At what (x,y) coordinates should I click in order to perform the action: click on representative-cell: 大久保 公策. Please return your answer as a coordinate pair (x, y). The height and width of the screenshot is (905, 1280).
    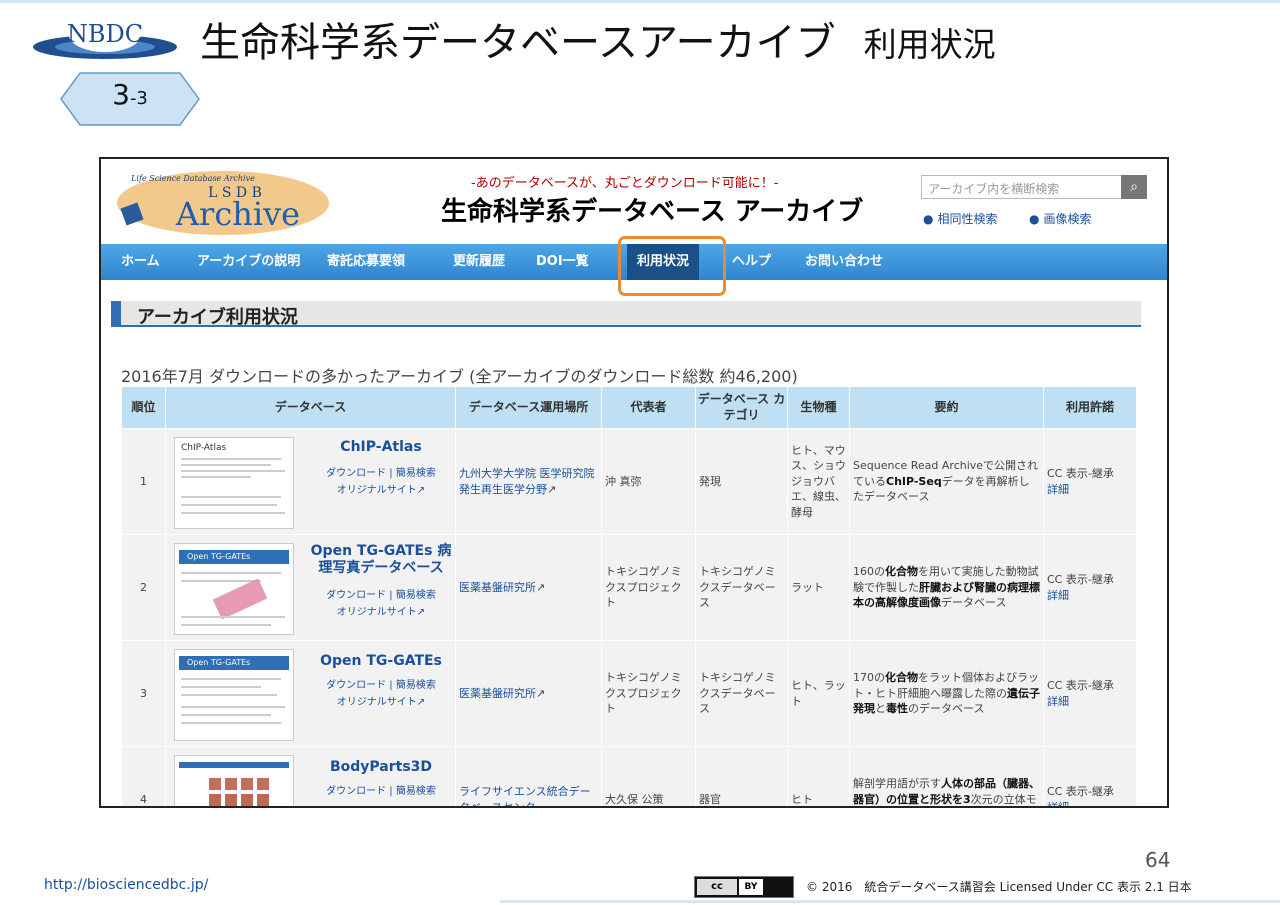
    Looking at the image, I should click on (648, 776).